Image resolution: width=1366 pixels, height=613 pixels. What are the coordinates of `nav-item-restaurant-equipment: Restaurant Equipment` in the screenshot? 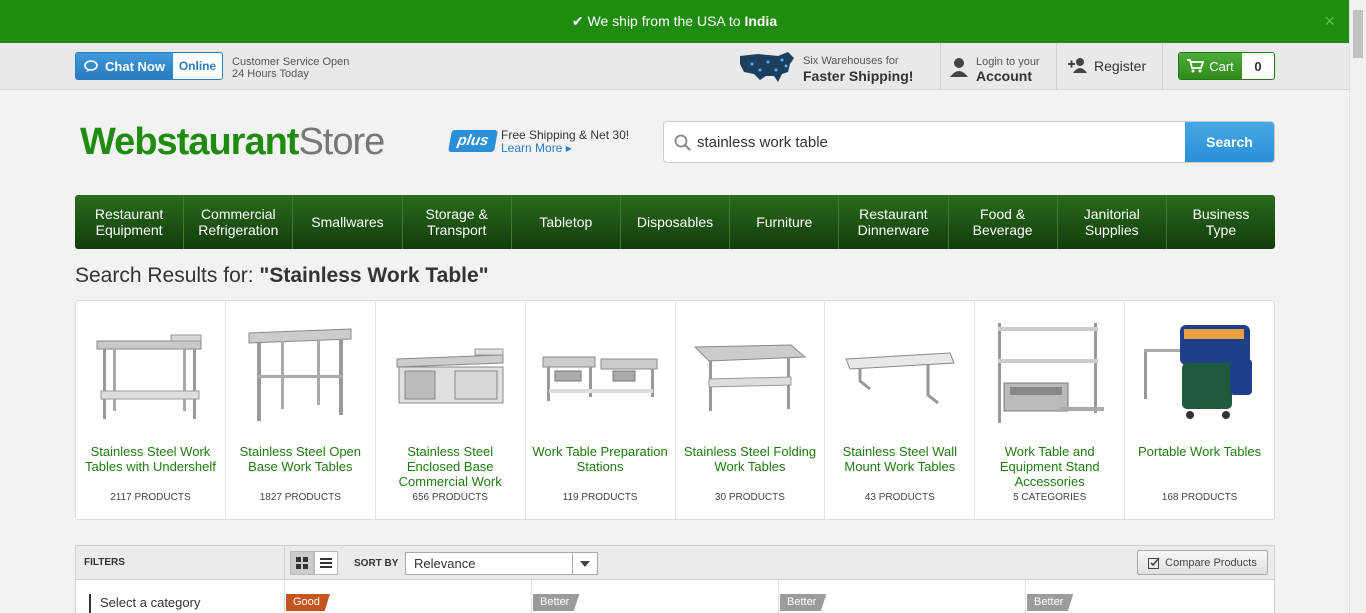 It's located at (130, 222).